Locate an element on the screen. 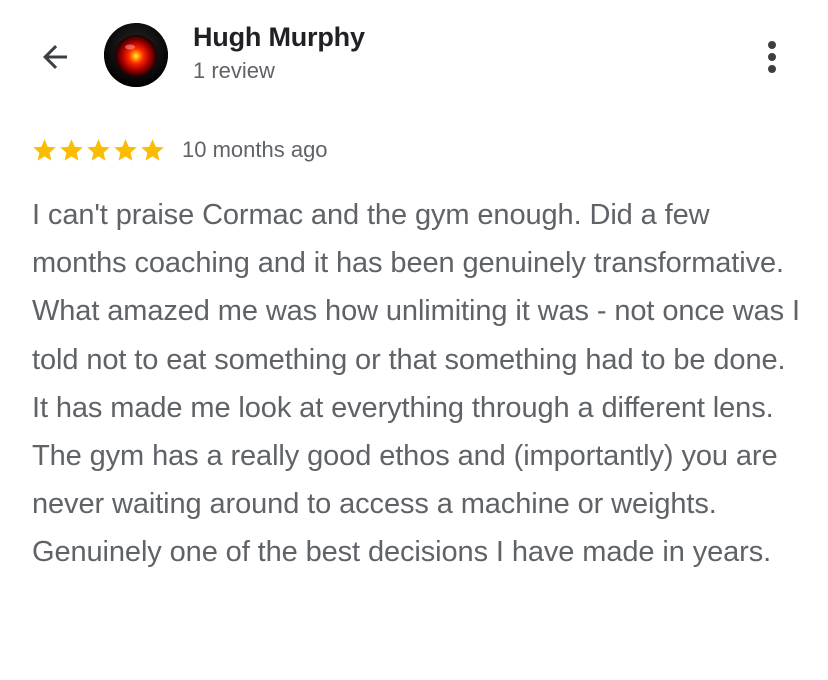 Image resolution: width=828 pixels, height=680 pixels. avatar is located at coordinates (136, 55).